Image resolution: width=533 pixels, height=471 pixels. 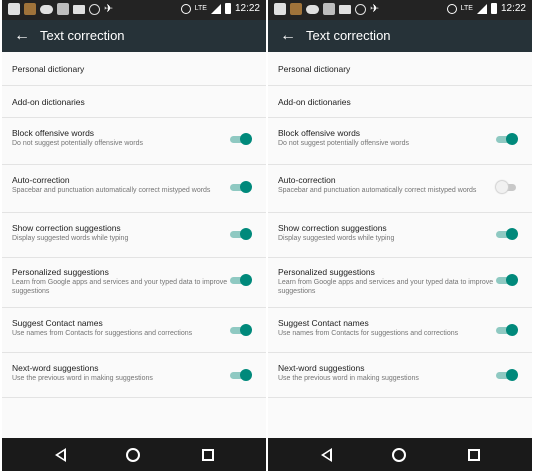 I want to click on status-bar-notifications: ✈, so click(x=326, y=9).